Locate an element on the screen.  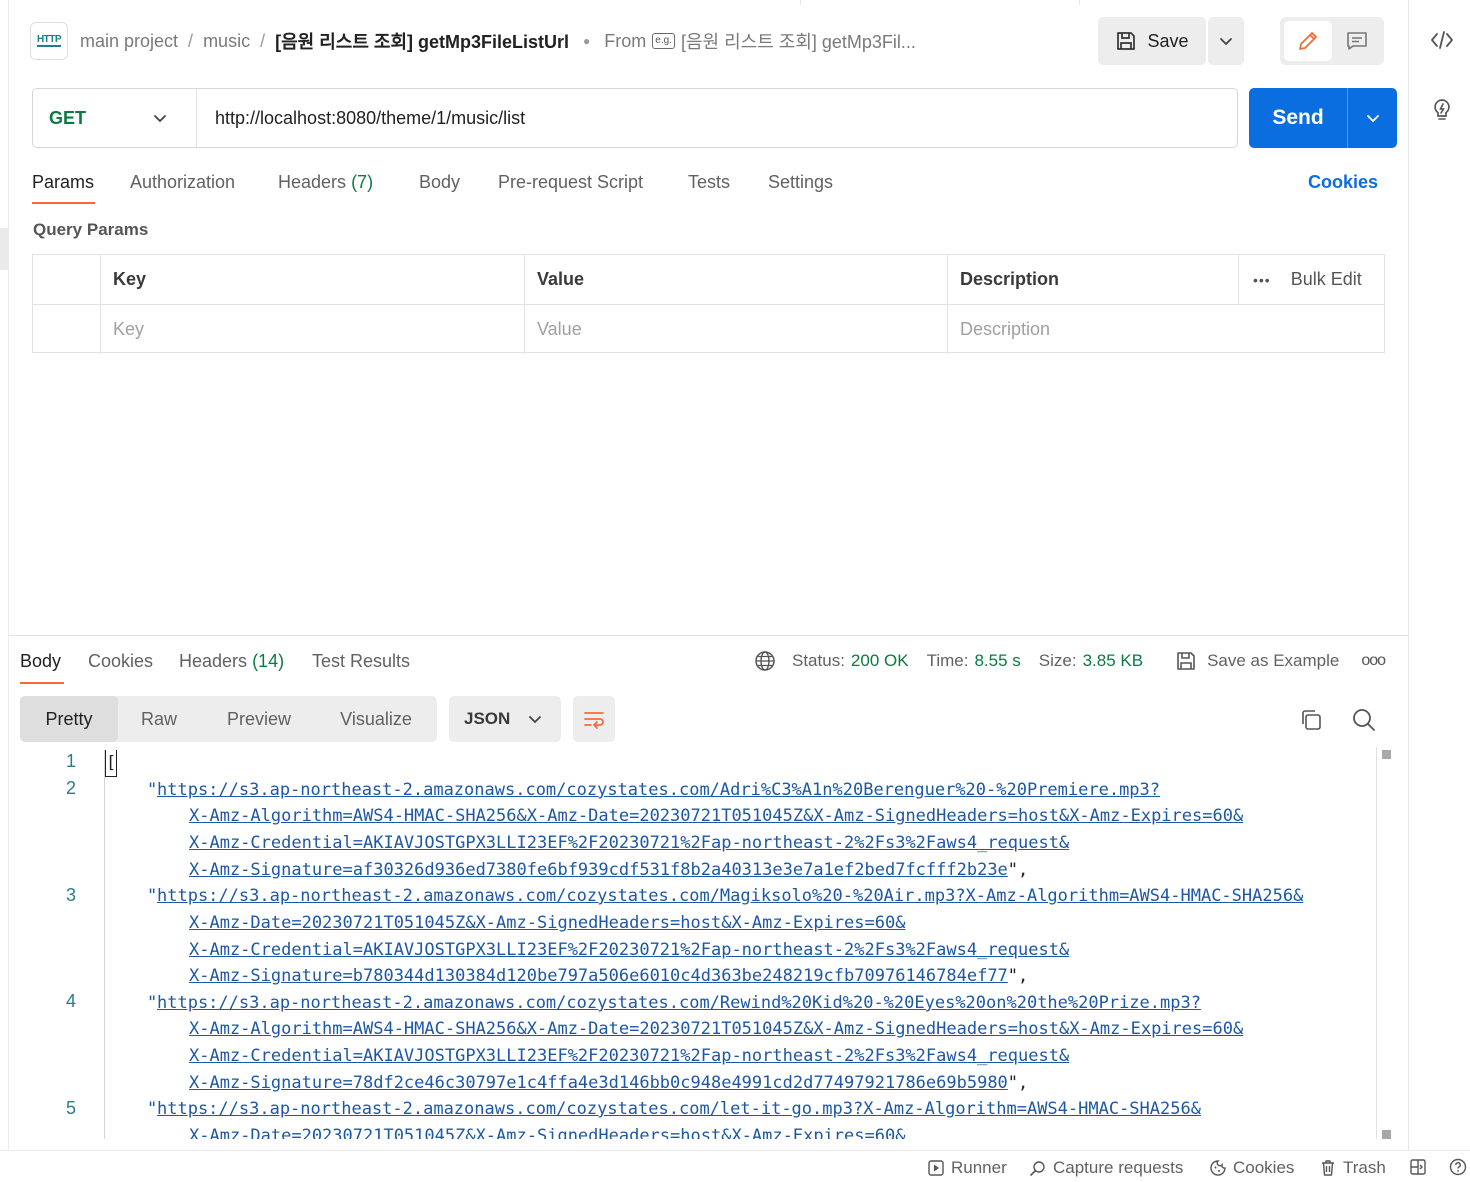
view-raw: Raw is located at coordinates (159, 719).